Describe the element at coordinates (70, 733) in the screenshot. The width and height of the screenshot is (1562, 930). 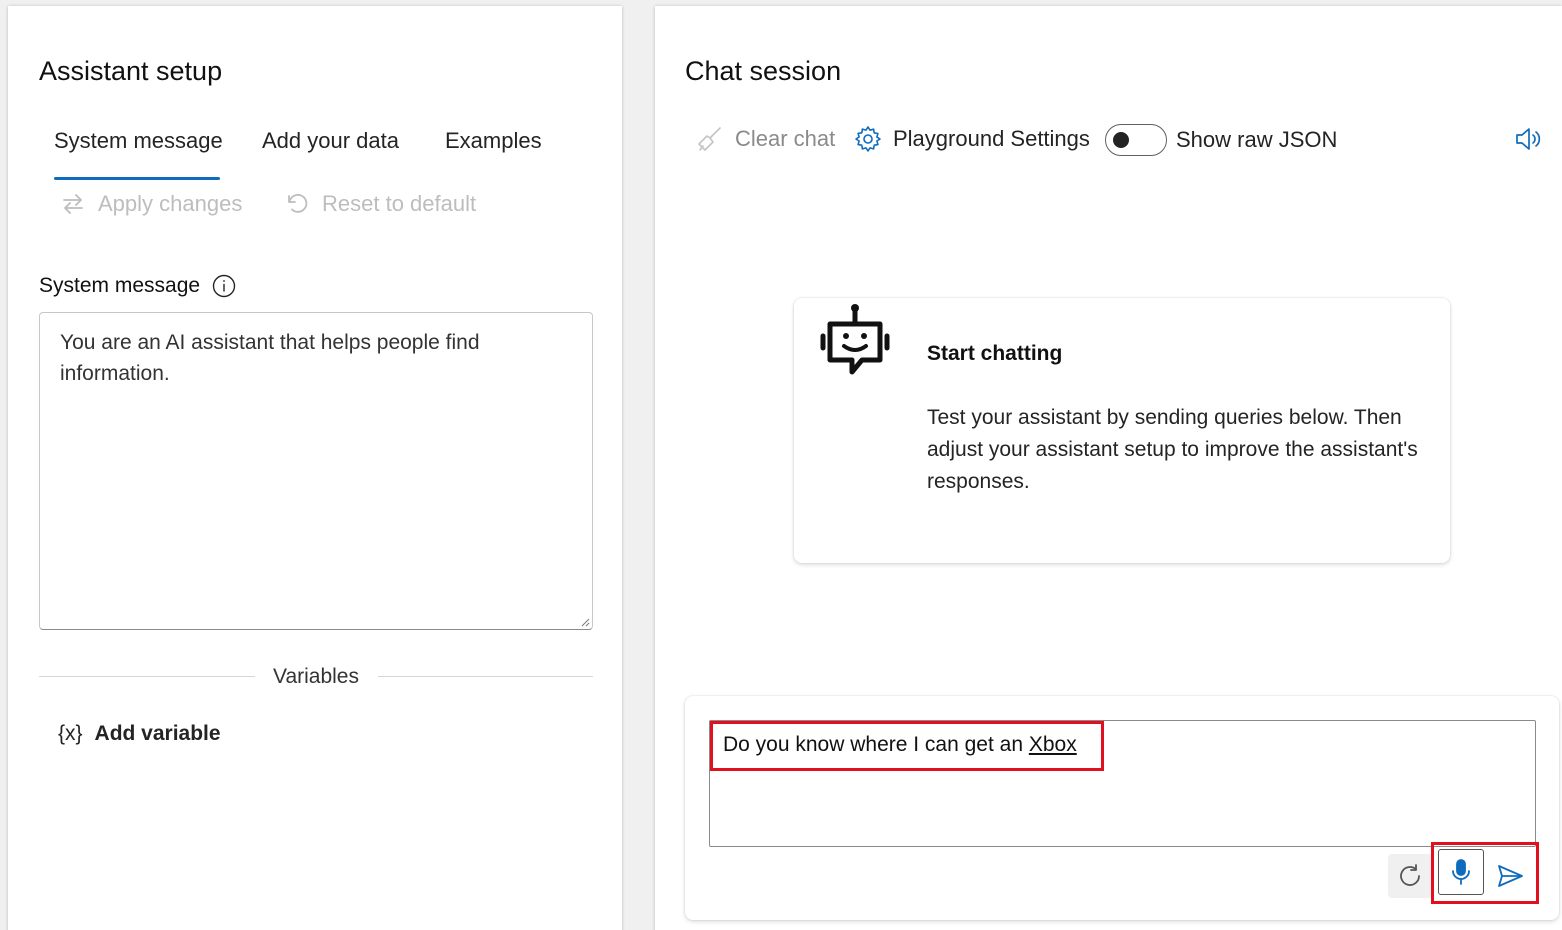
I see `variable-icon: {x}` at that location.